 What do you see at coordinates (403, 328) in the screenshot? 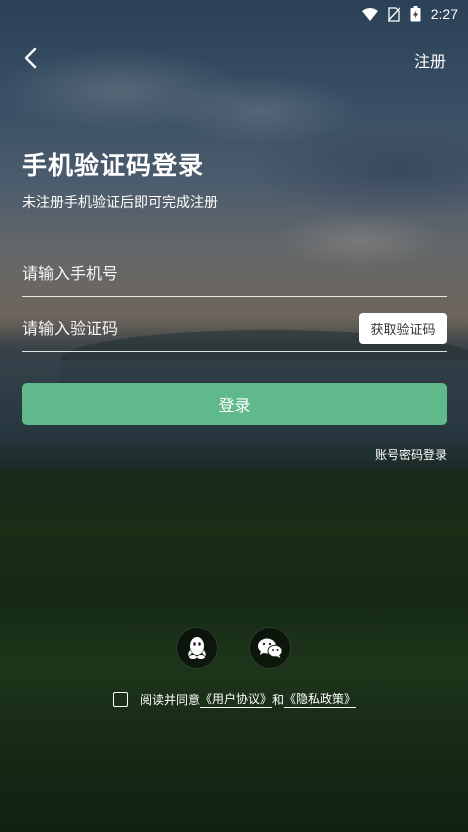
I see `get-code-button: 获取验证码` at bounding box center [403, 328].